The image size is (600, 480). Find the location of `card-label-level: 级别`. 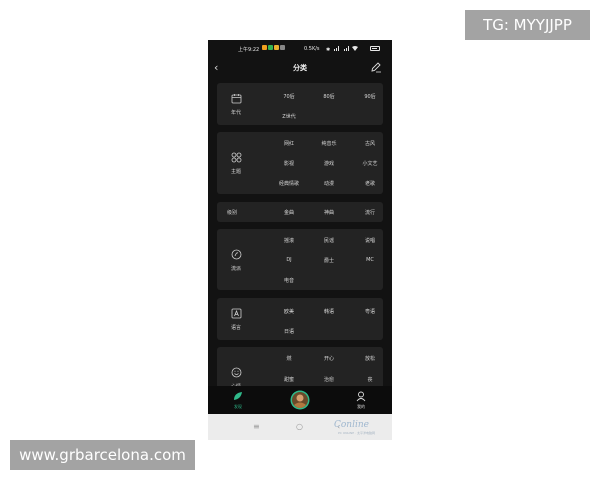

card-label-level: 级别 is located at coordinates (232, 213).